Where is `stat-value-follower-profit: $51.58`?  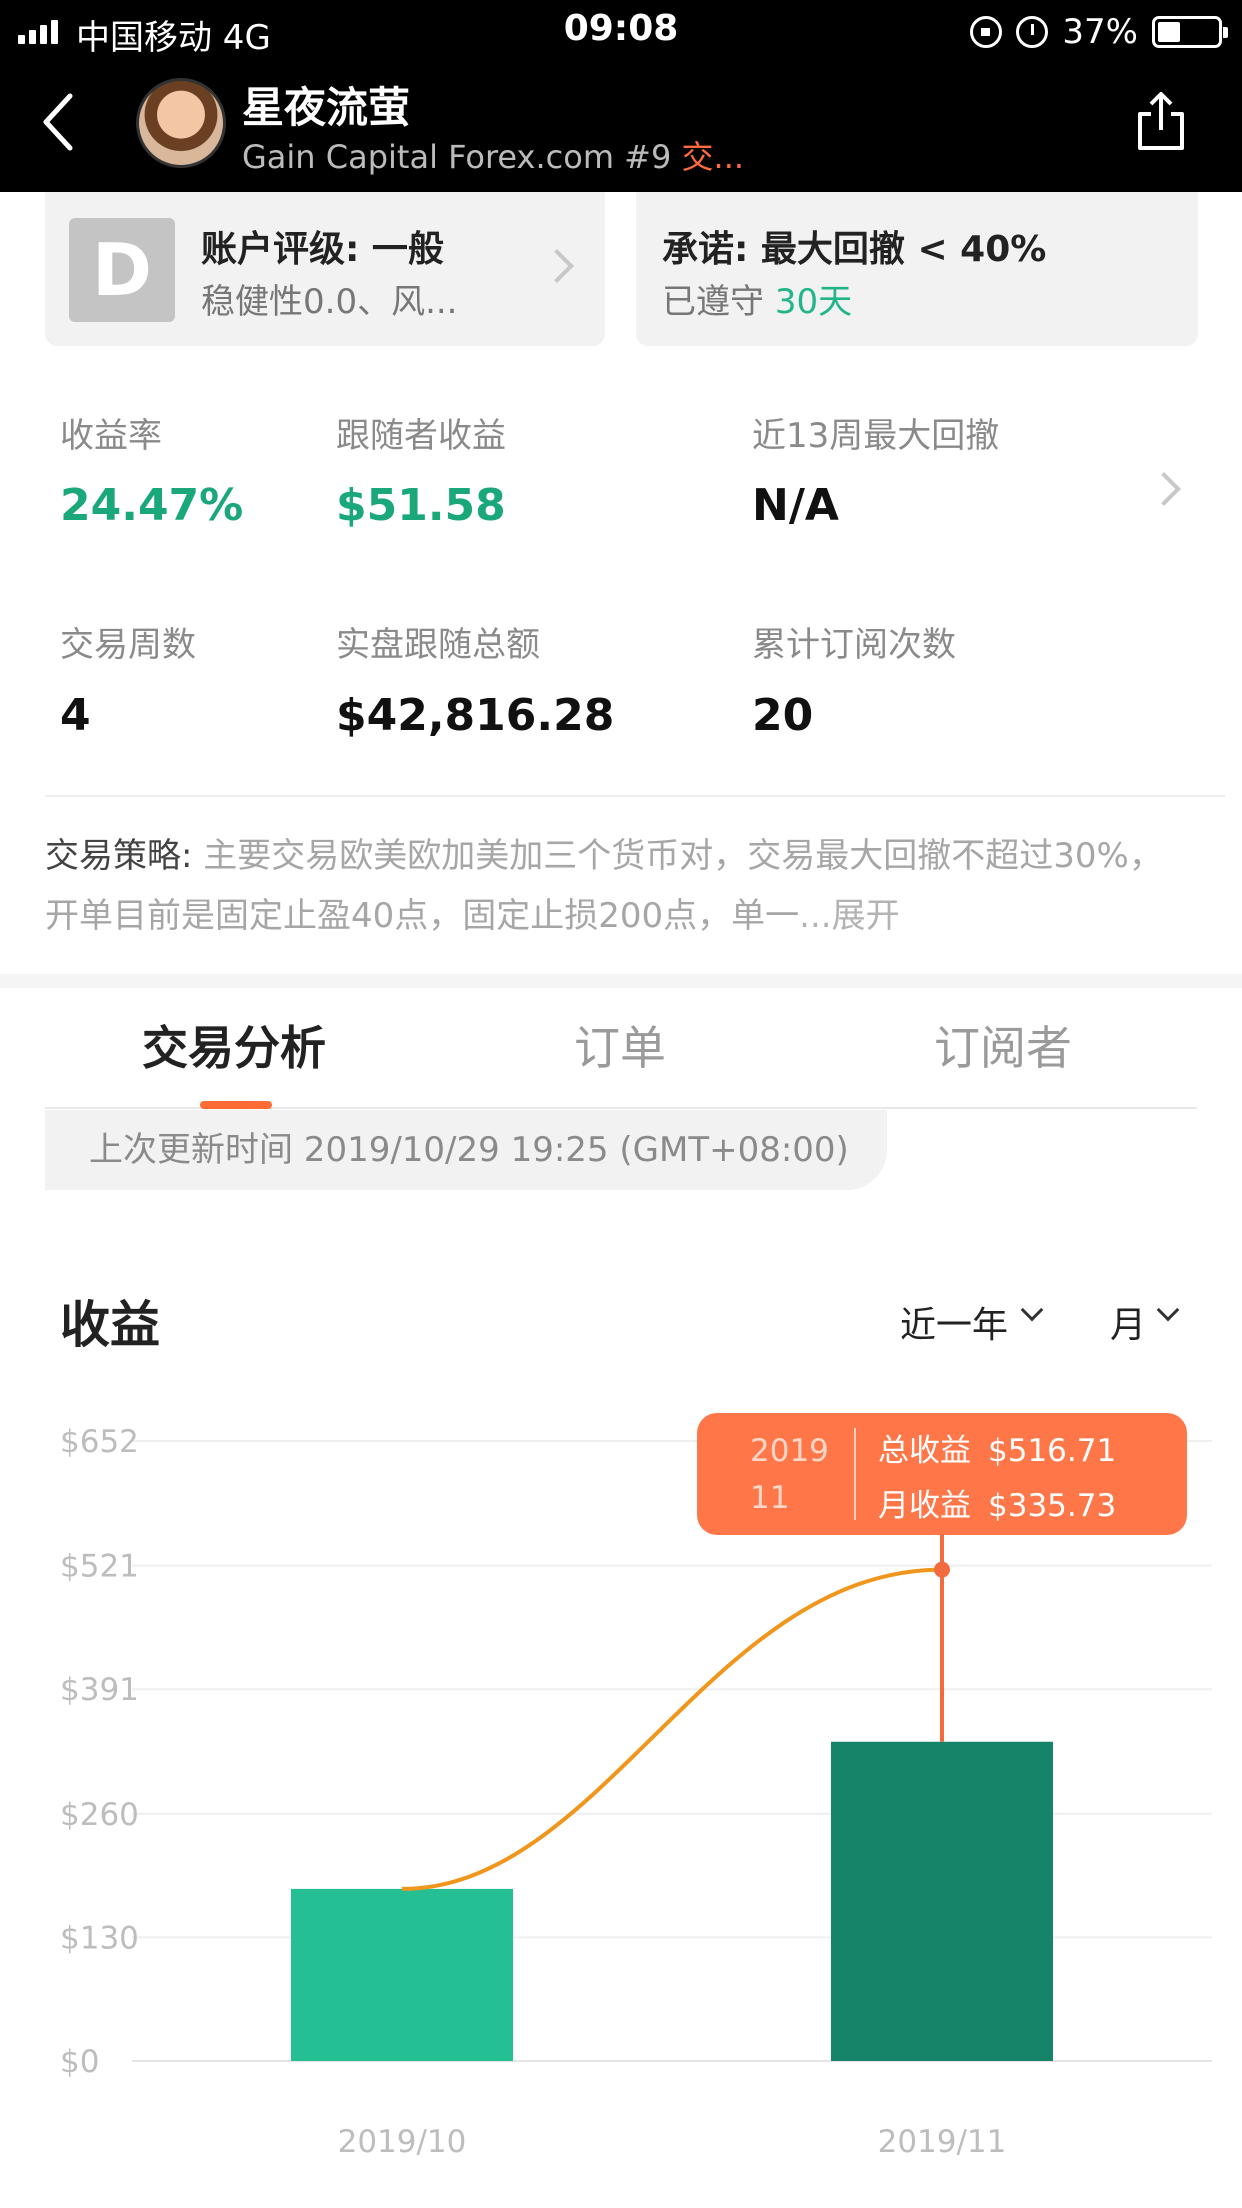
stat-value-follower-profit: $51.58 is located at coordinates (421, 505).